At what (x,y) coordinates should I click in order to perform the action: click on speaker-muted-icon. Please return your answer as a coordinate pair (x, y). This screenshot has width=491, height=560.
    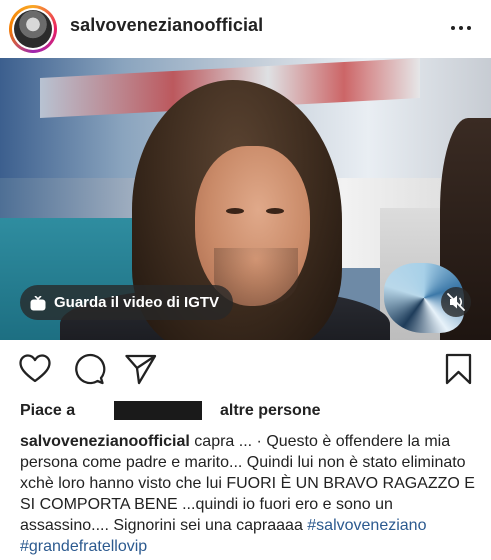
    Looking at the image, I should click on (456, 302).